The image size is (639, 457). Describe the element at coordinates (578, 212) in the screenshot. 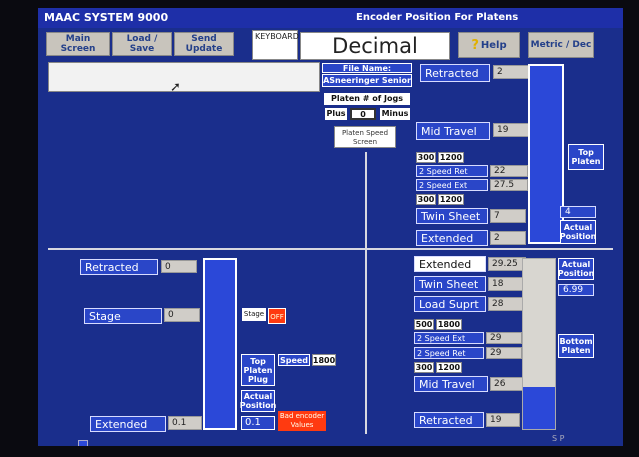

I see `top-actual-value: 4` at that location.